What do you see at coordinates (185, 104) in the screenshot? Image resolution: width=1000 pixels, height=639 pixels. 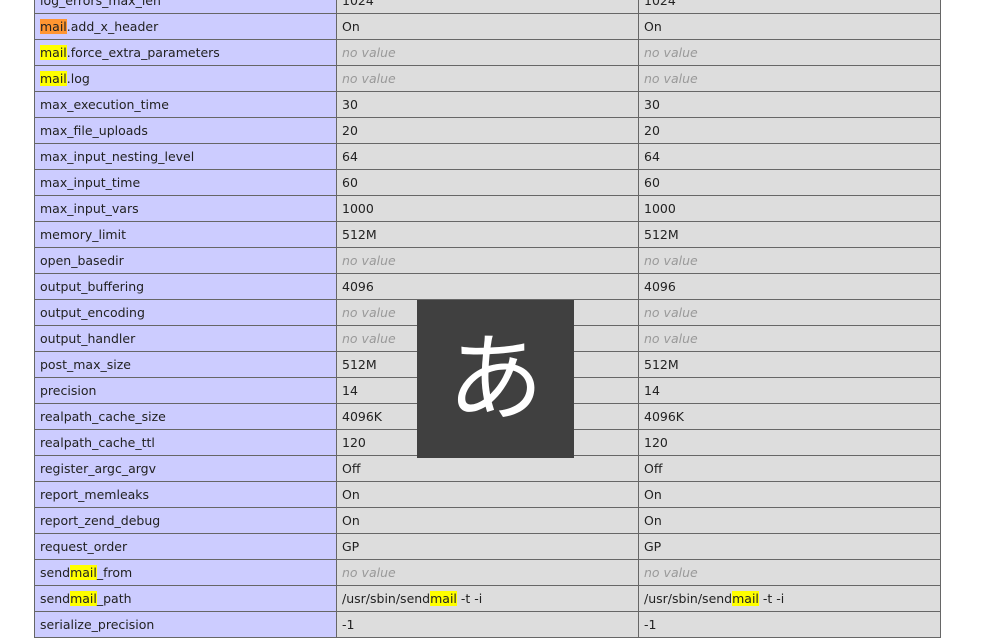 I see `directive-name: max_execution_time` at bounding box center [185, 104].